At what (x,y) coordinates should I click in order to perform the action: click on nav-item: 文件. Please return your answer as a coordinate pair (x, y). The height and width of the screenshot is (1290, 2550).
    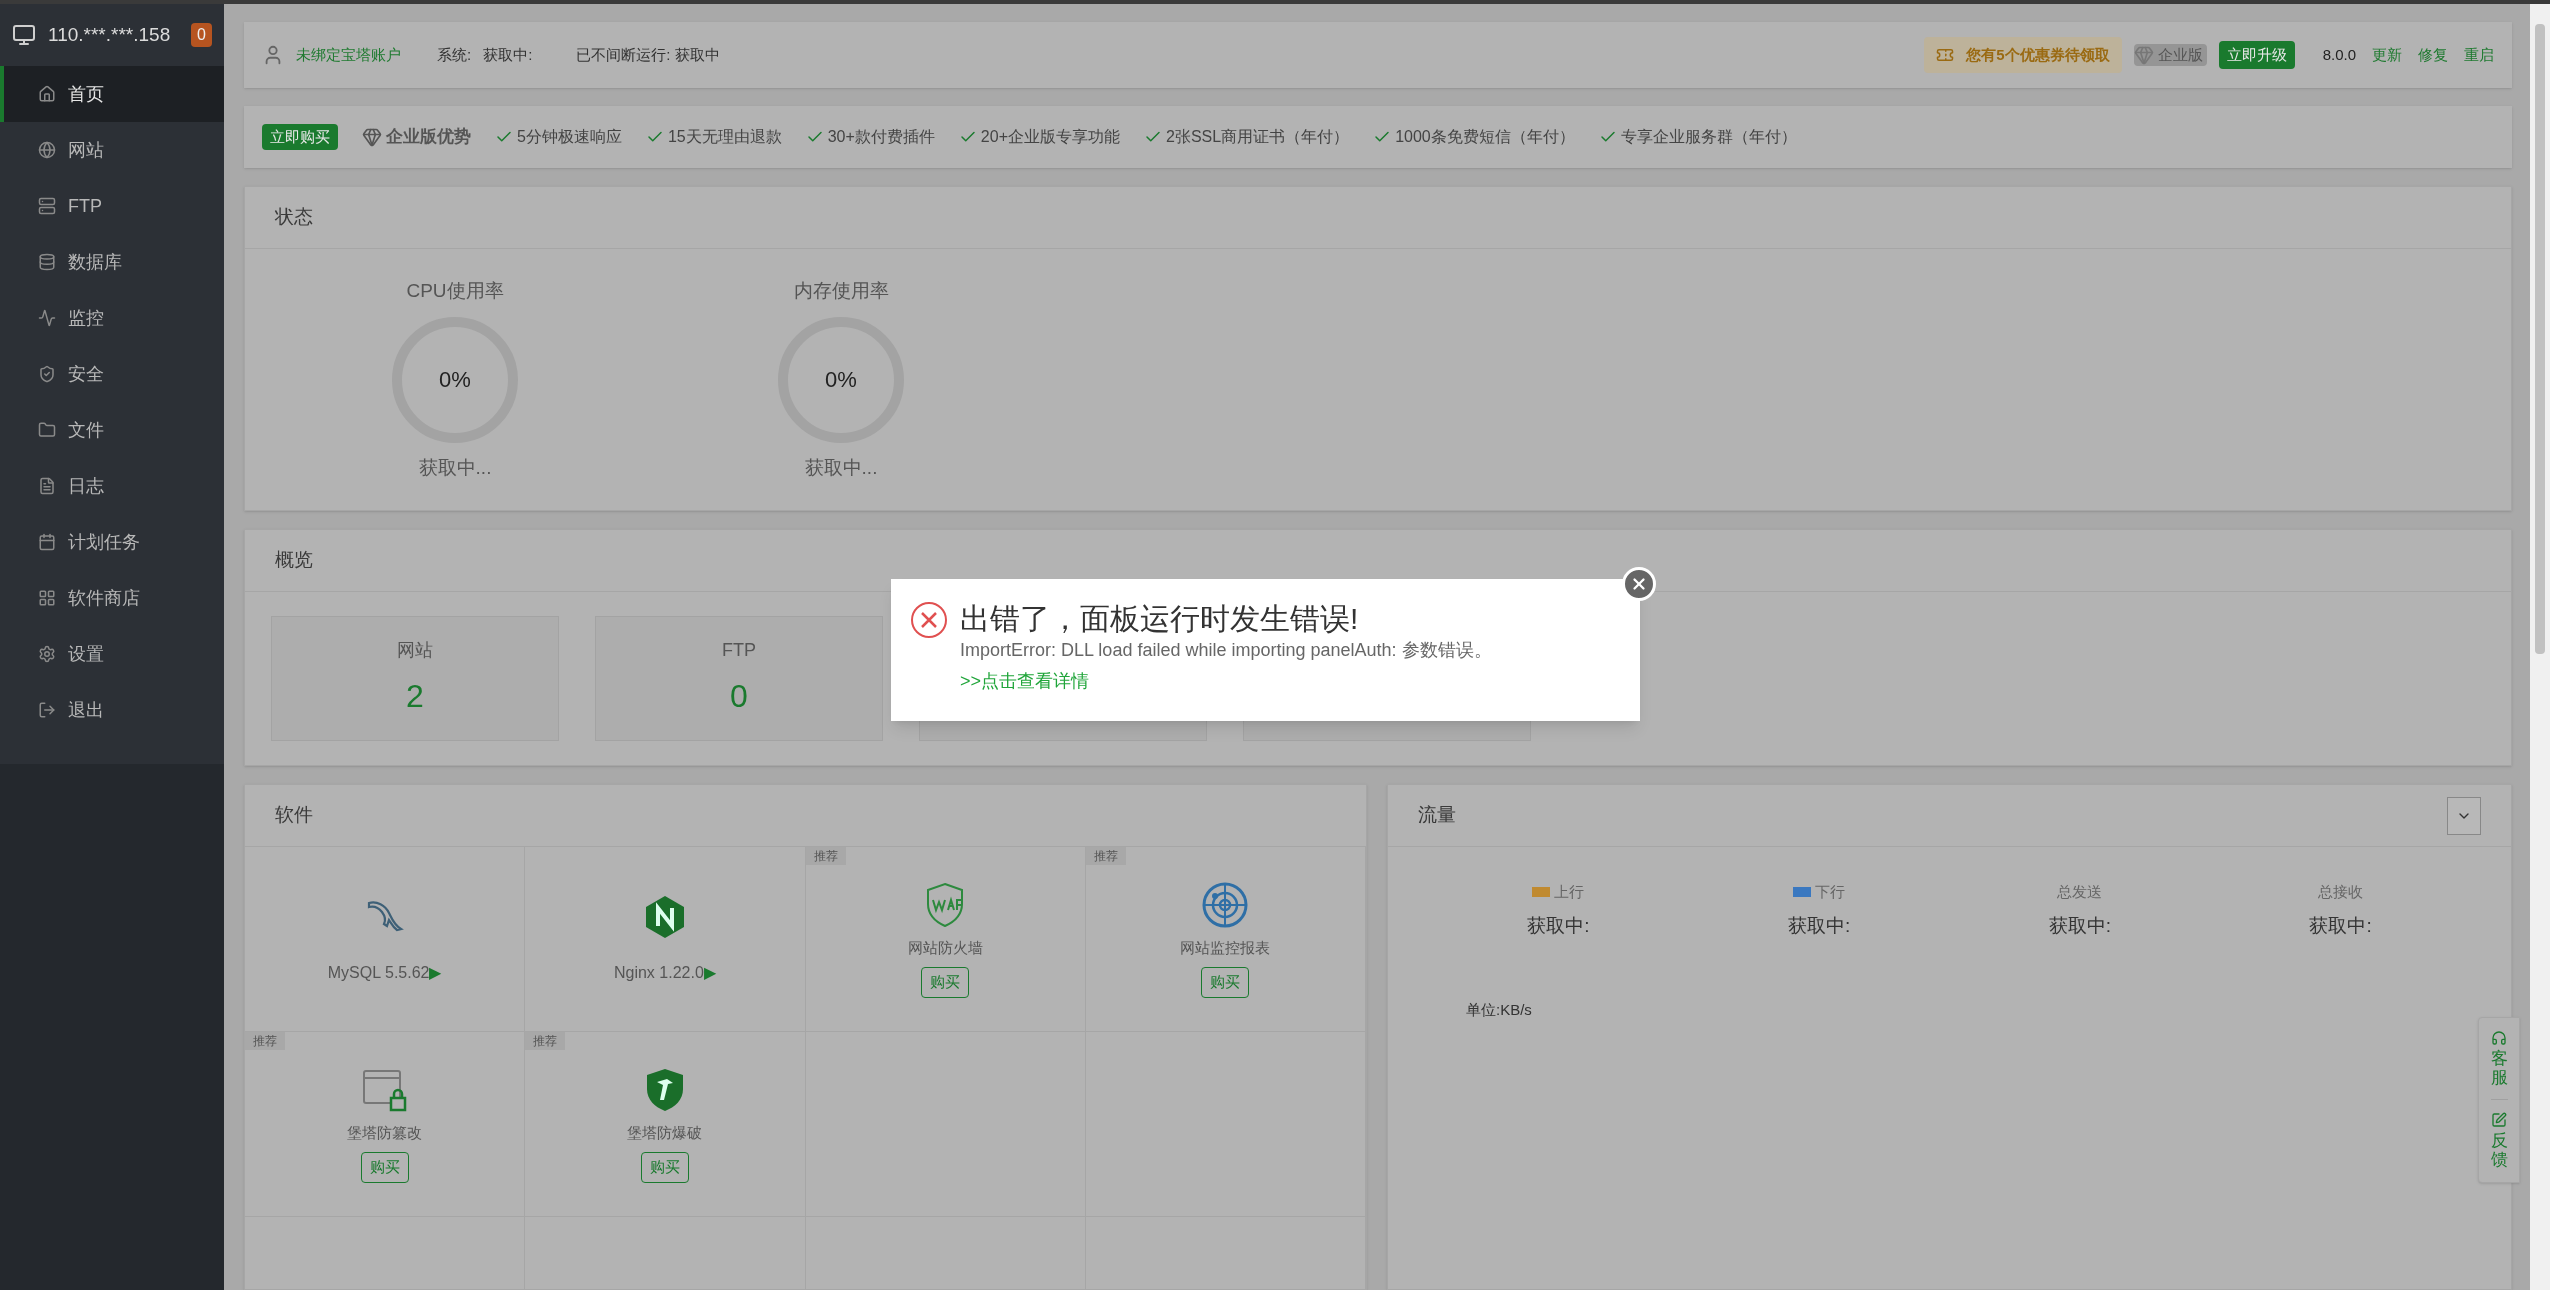
    Looking at the image, I should click on (112, 430).